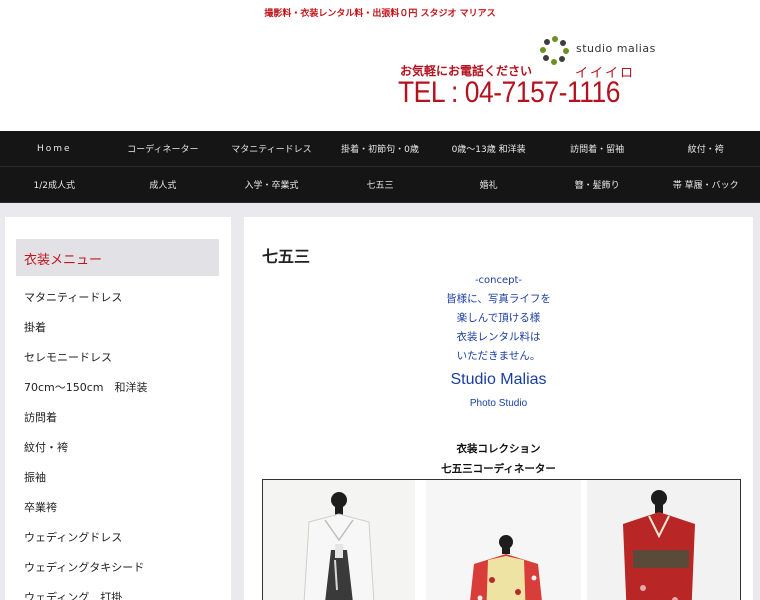  Describe the element at coordinates (339, 540) in the screenshot. I see `costume-photo-white-hakama` at that location.